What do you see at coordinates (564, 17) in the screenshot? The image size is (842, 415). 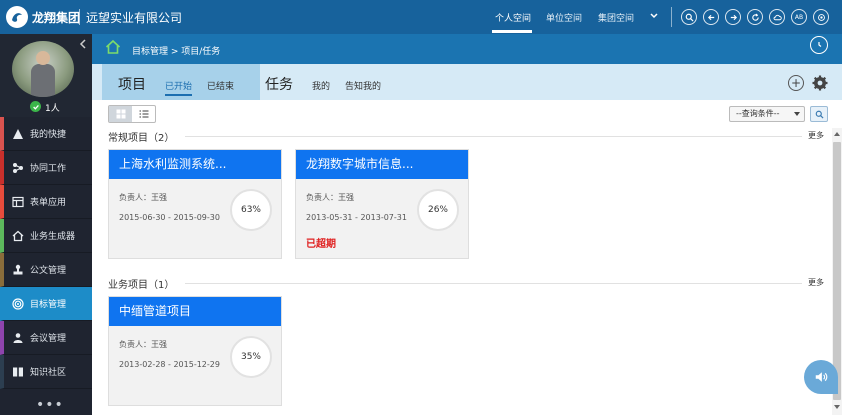 I see `nav-unit-space: 单位空间` at bounding box center [564, 17].